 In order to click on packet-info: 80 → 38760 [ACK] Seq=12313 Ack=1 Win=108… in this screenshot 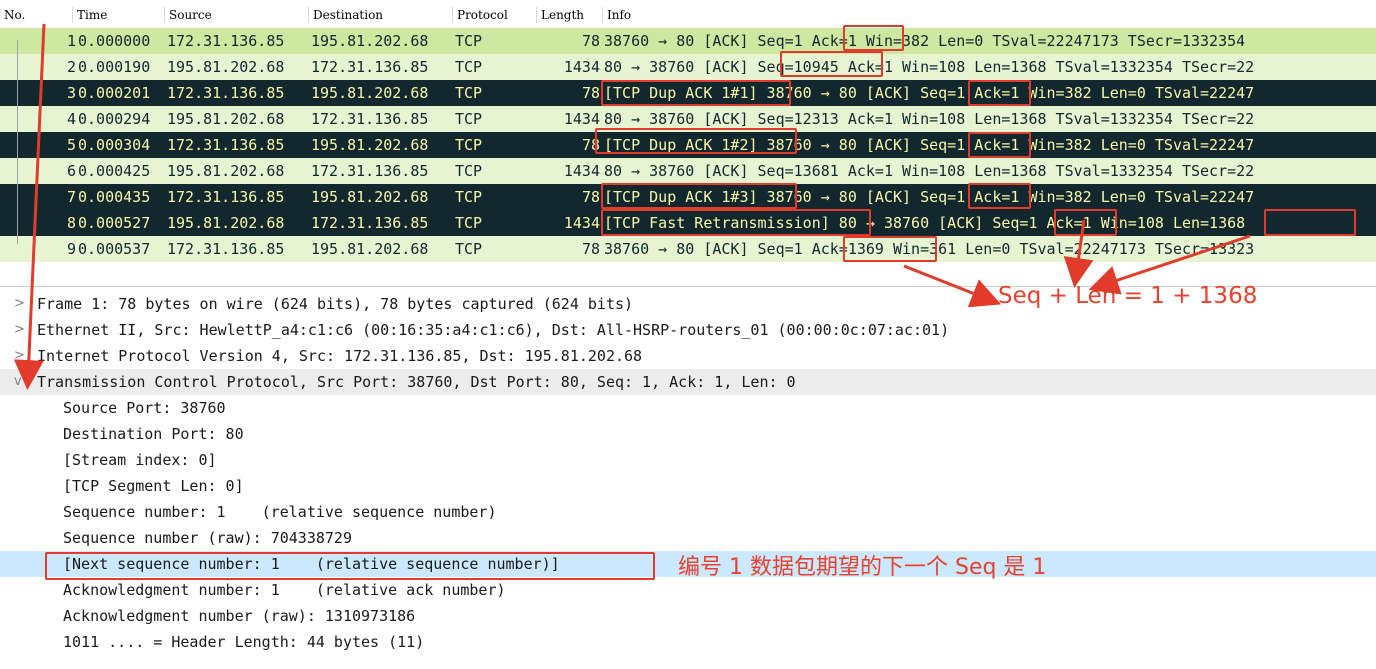, I will do `click(929, 119)`.